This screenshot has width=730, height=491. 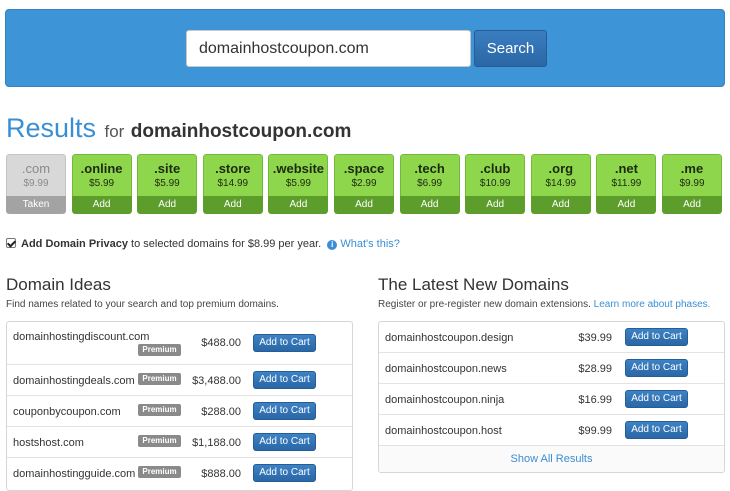 What do you see at coordinates (221, 474) in the screenshot?
I see `idea-price: $888.00` at bounding box center [221, 474].